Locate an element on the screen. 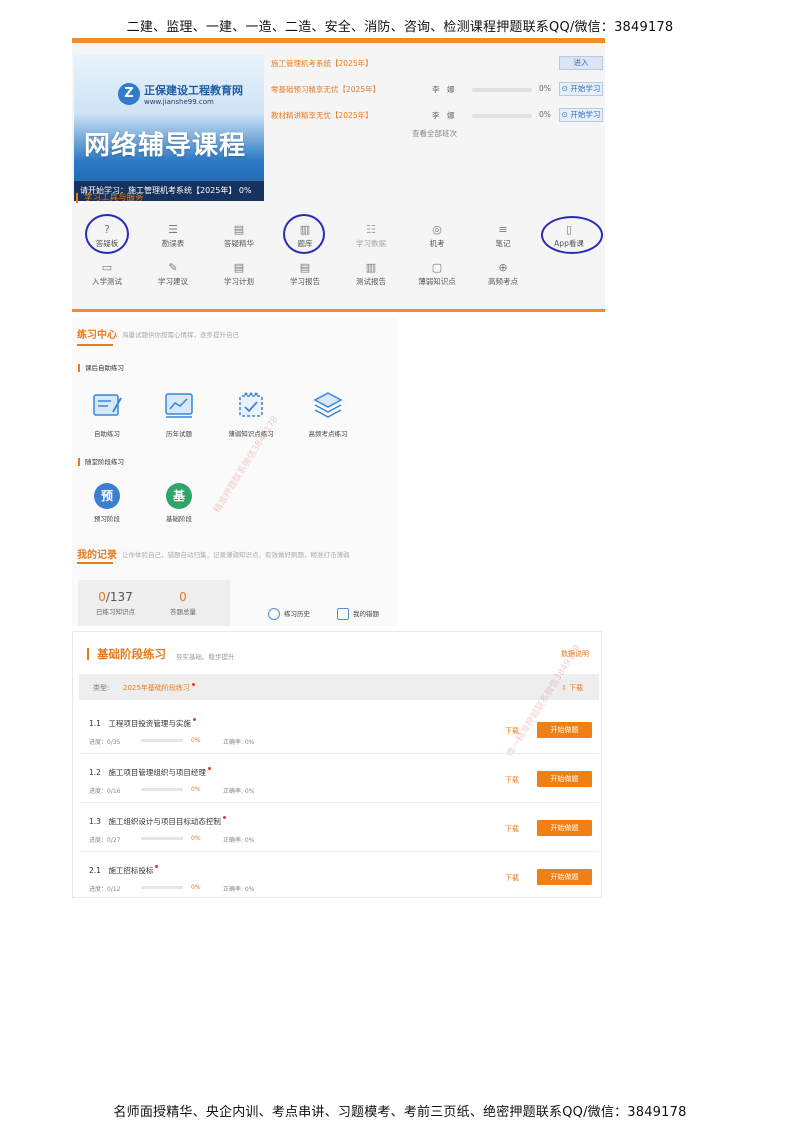 The image size is (800, 1132). tool-study-plan: ▤ 学习计划 is located at coordinates (239, 278).